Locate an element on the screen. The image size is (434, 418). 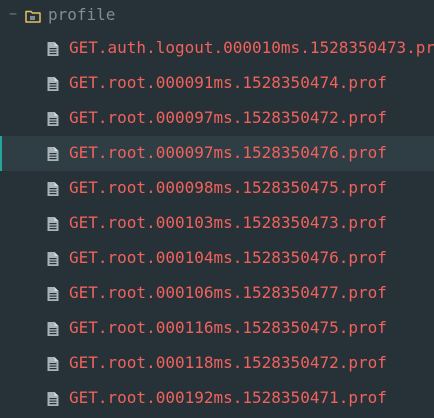
file-row-1: GET.root.000091ms.1528350474.prof is located at coordinates (217, 83).